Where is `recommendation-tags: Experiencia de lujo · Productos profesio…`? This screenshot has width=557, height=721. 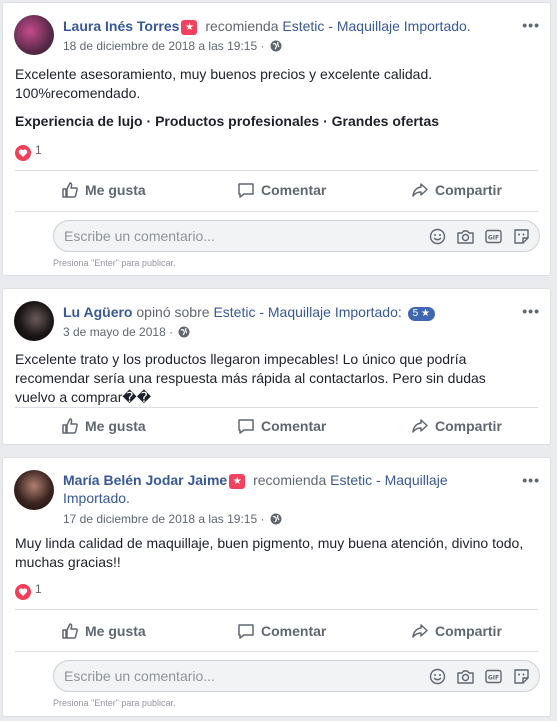
recommendation-tags: Experiencia de lujo · Productos profesio… is located at coordinates (227, 121).